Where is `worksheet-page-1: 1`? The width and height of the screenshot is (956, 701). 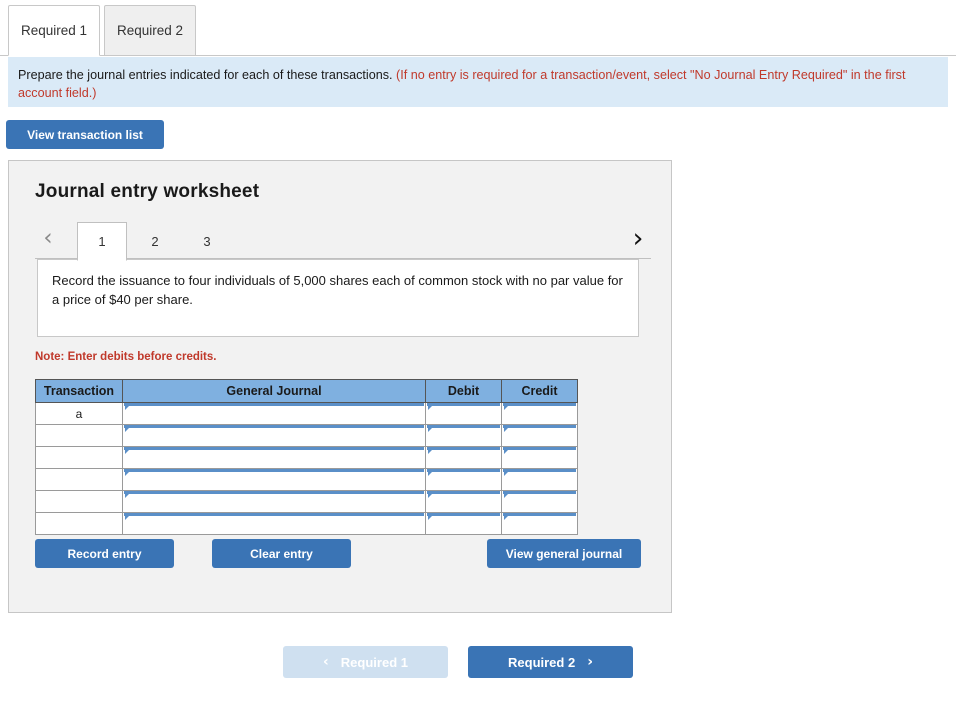
worksheet-page-1: 1 is located at coordinates (102, 241).